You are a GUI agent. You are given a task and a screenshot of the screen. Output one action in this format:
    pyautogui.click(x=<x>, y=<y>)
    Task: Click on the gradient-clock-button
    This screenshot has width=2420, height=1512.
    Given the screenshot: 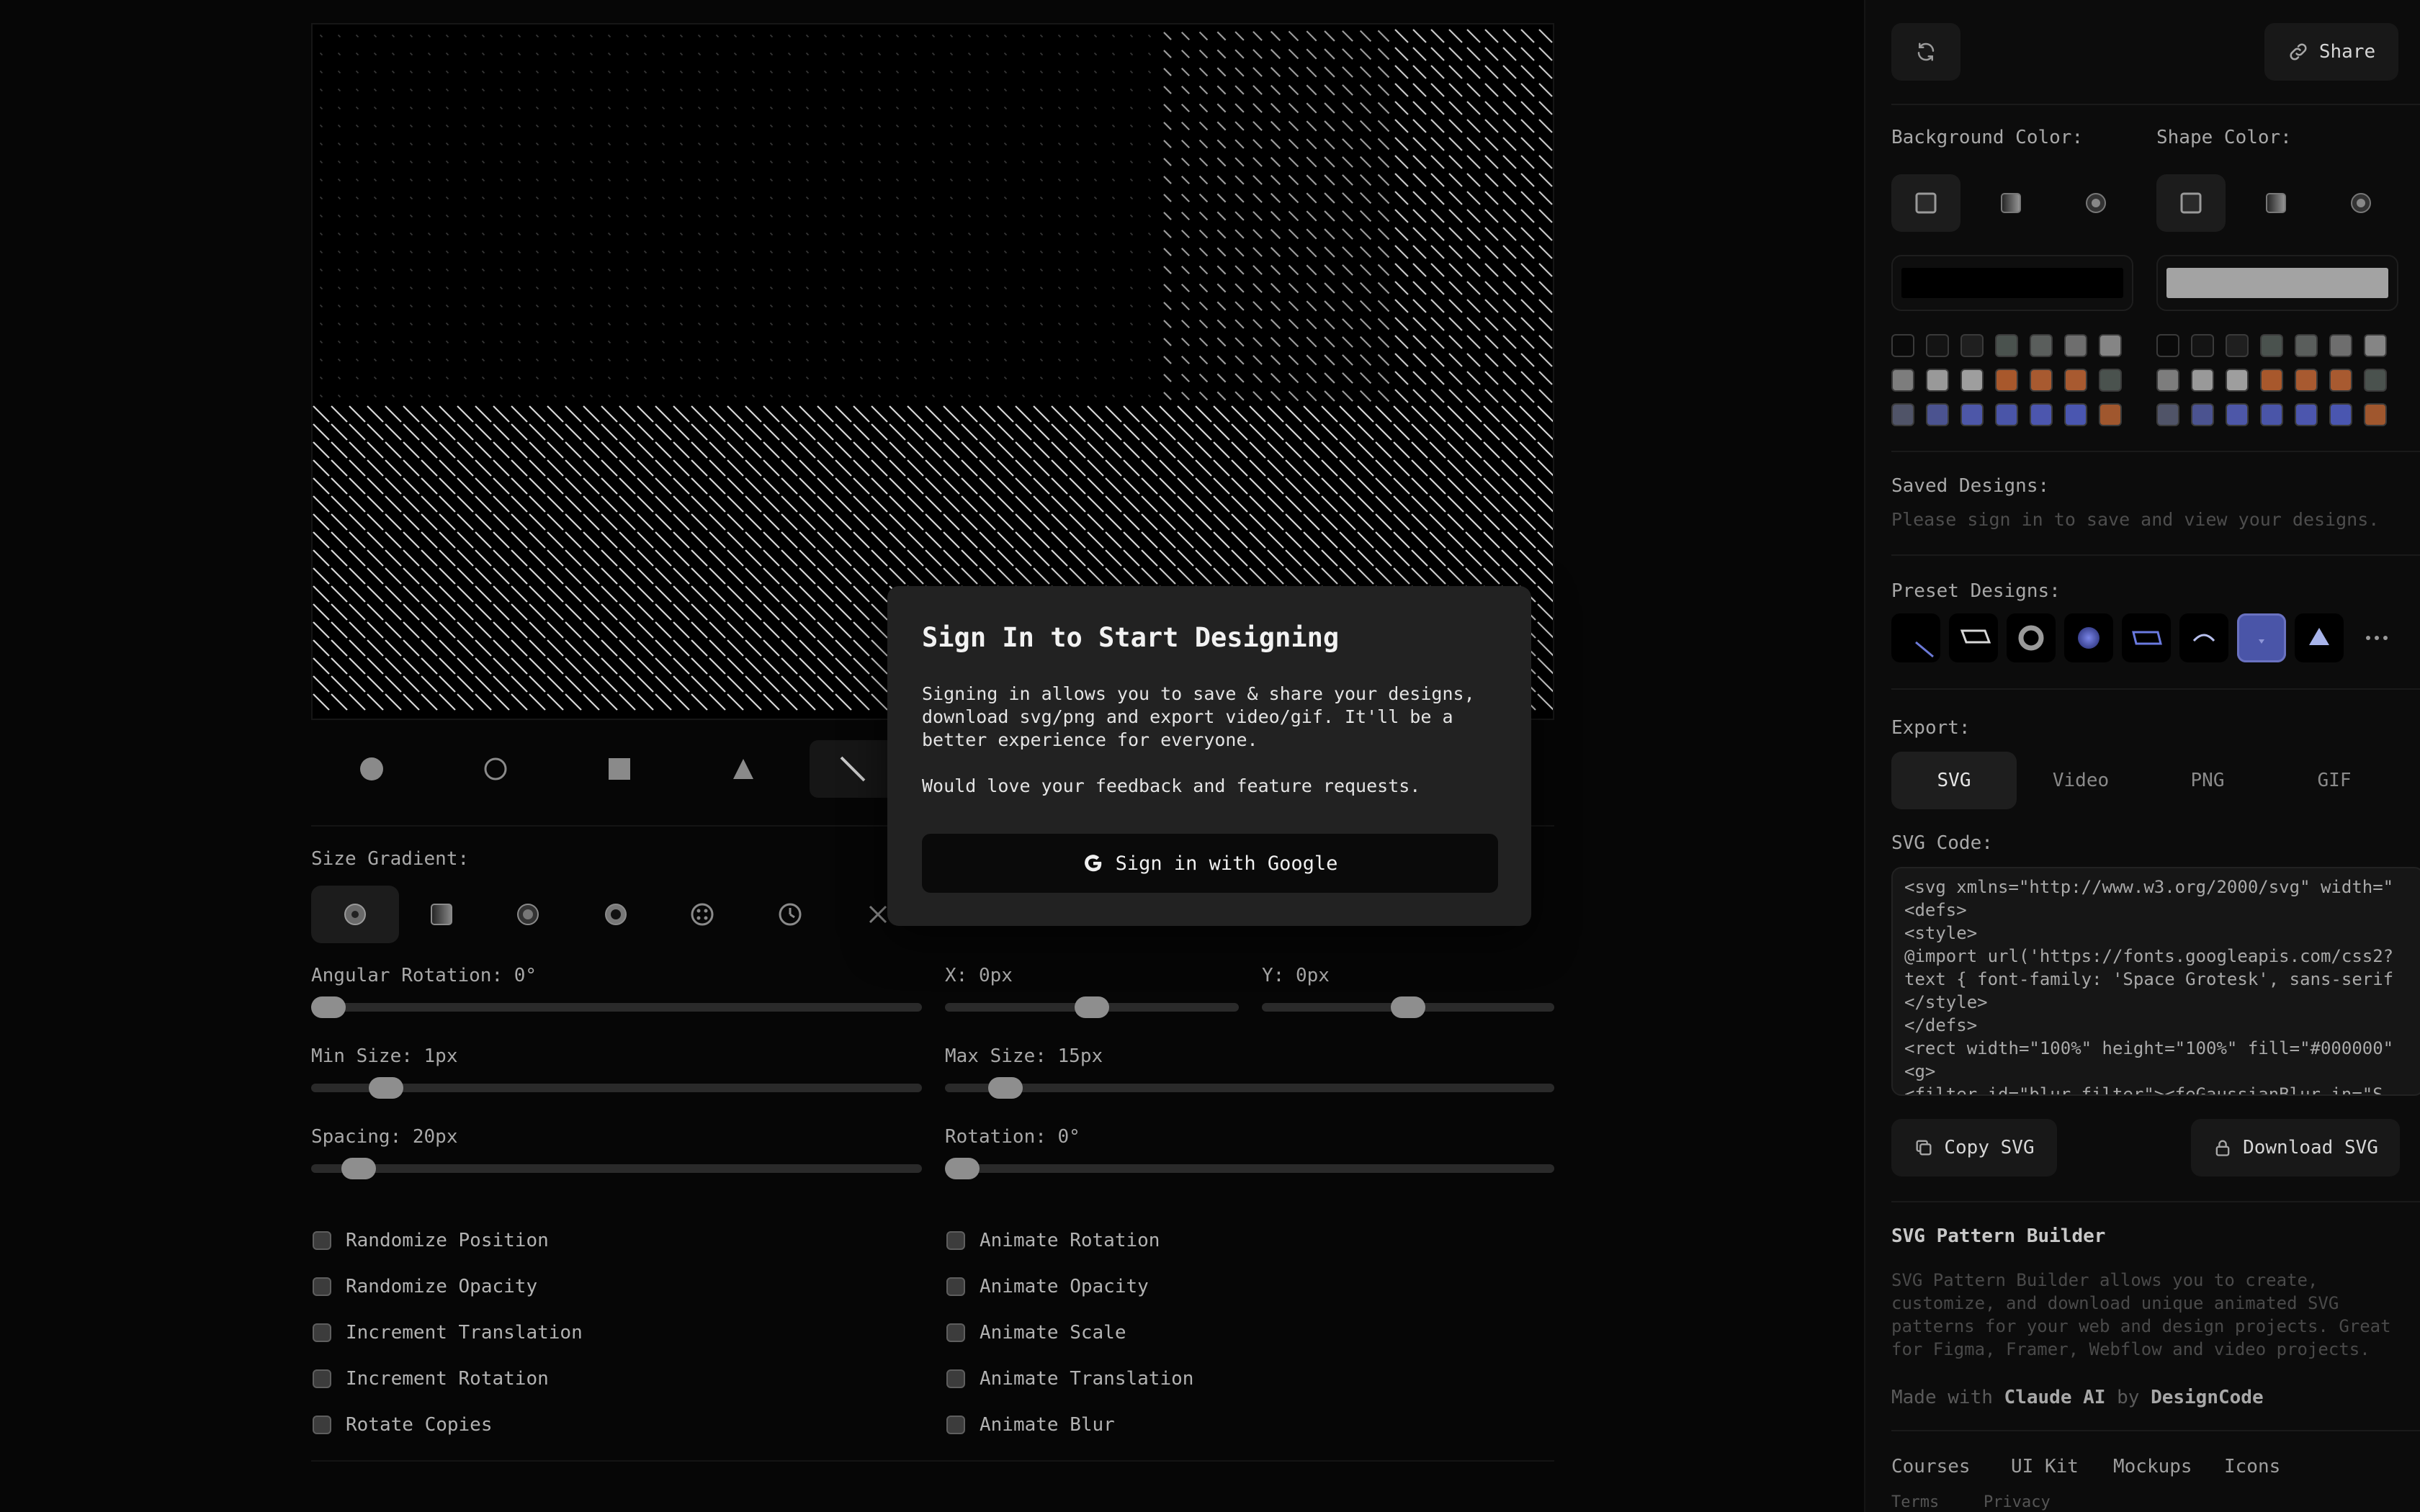 What is the action you would take?
    pyautogui.click(x=790, y=914)
    